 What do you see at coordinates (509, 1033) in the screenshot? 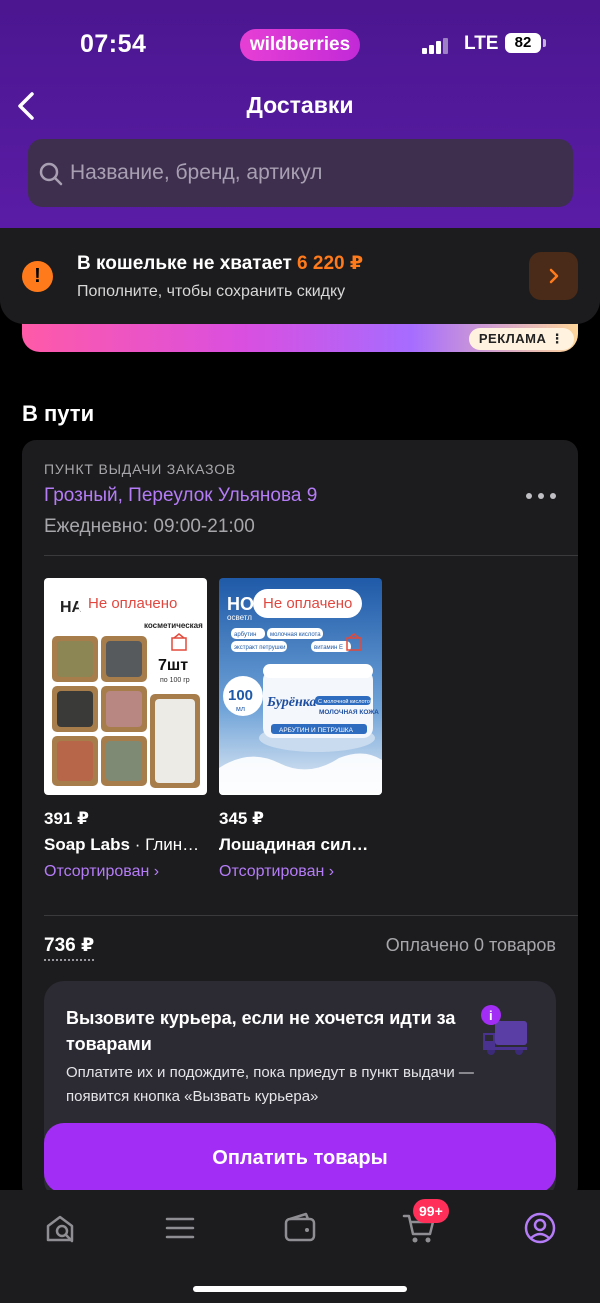
I see `delivery-truck-icon: i` at bounding box center [509, 1033].